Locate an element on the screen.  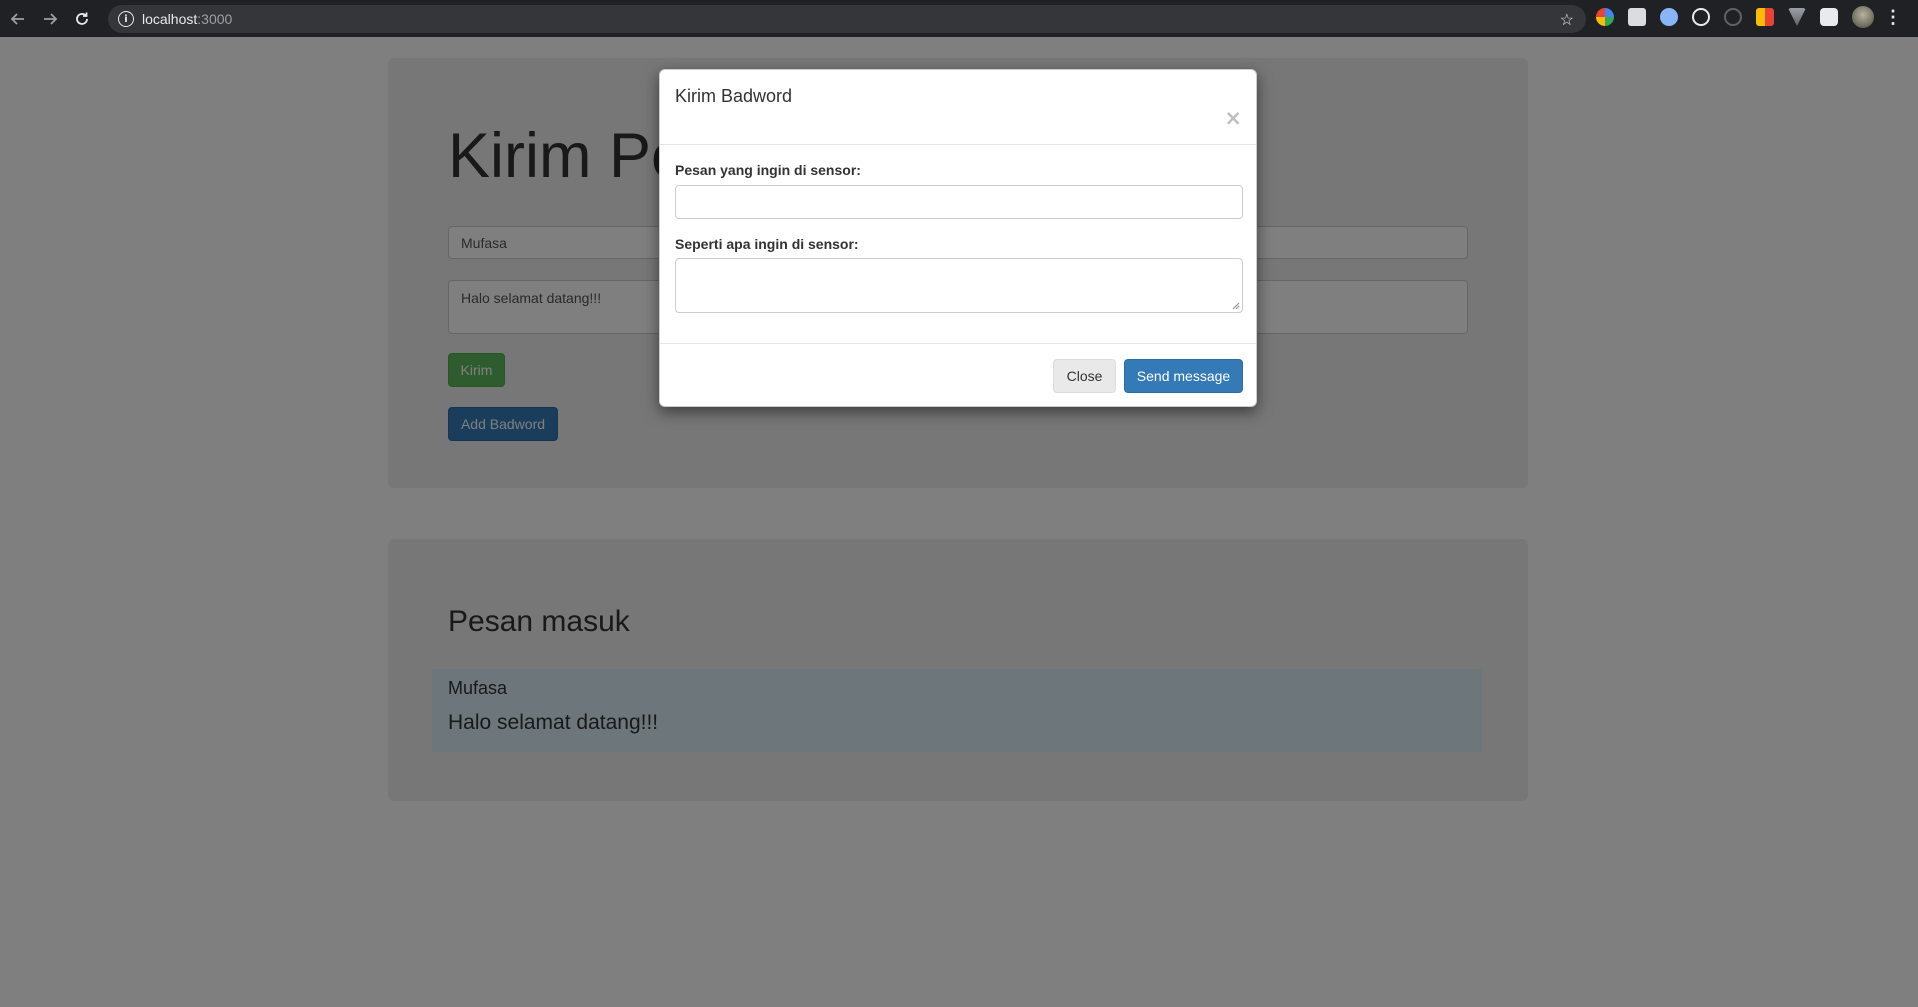
extension-shield-icon is located at coordinates (1765, 17).